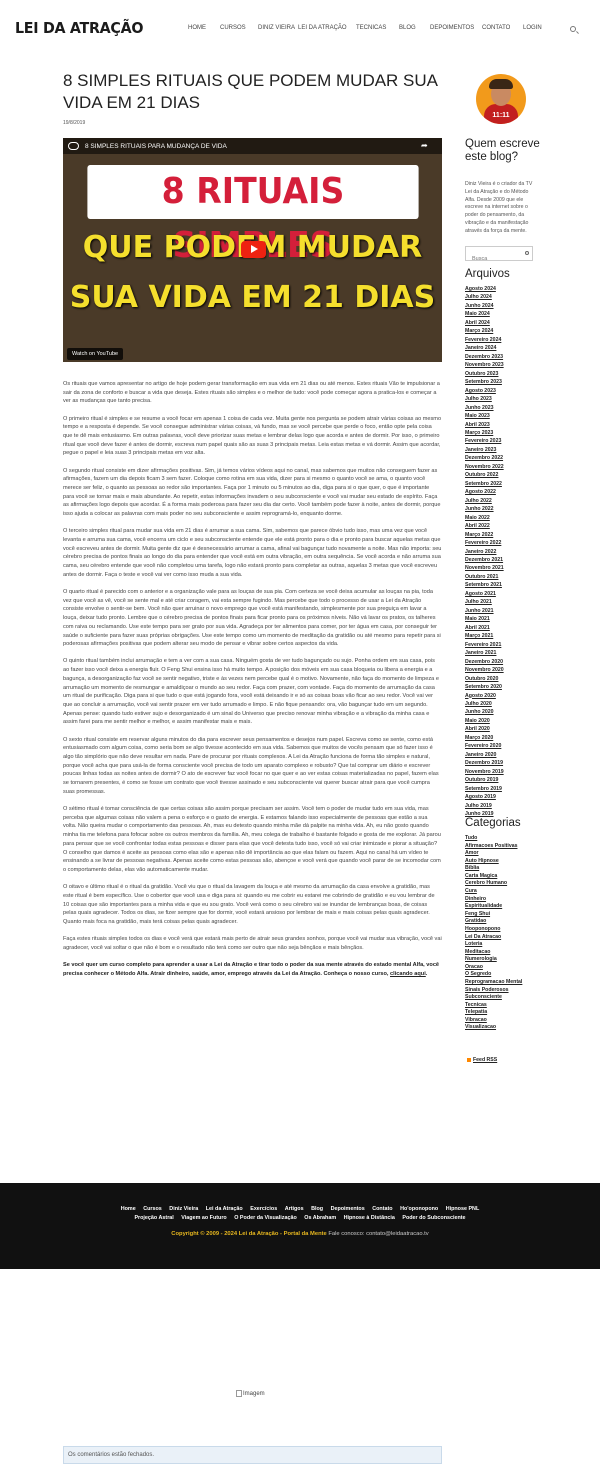  What do you see at coordinates (500, 365) in the screenshot?
I see `archive-link: Novembro 2023` at bounding box center [500, 365].